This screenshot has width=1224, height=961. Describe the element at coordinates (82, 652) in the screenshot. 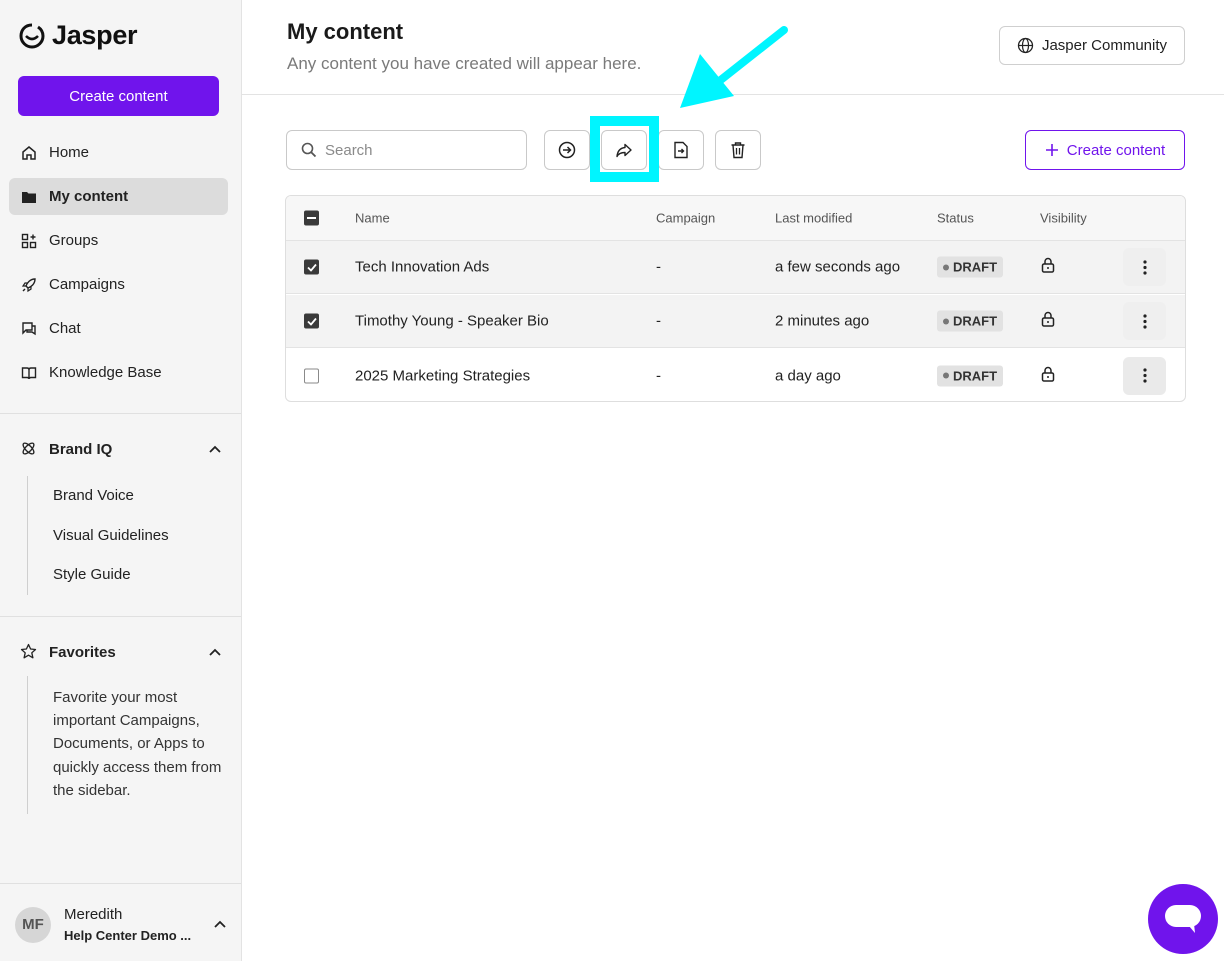

I see `favorites-label: Favorites` at that location.